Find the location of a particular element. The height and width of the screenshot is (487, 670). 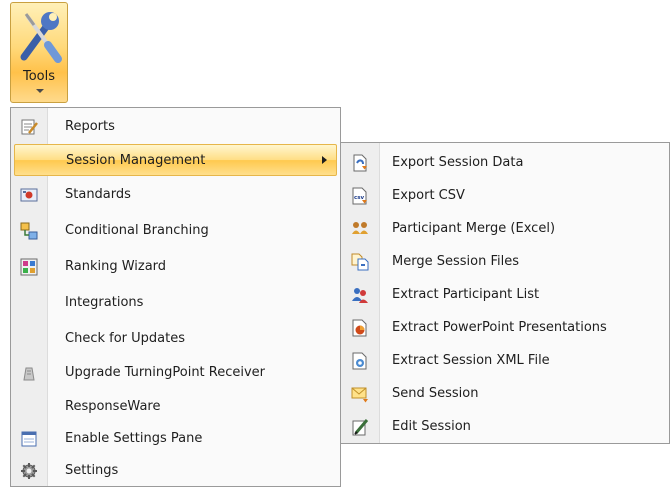

menu-item-conditional-branching: Conditional Branching is located at coordinates (175, 231).